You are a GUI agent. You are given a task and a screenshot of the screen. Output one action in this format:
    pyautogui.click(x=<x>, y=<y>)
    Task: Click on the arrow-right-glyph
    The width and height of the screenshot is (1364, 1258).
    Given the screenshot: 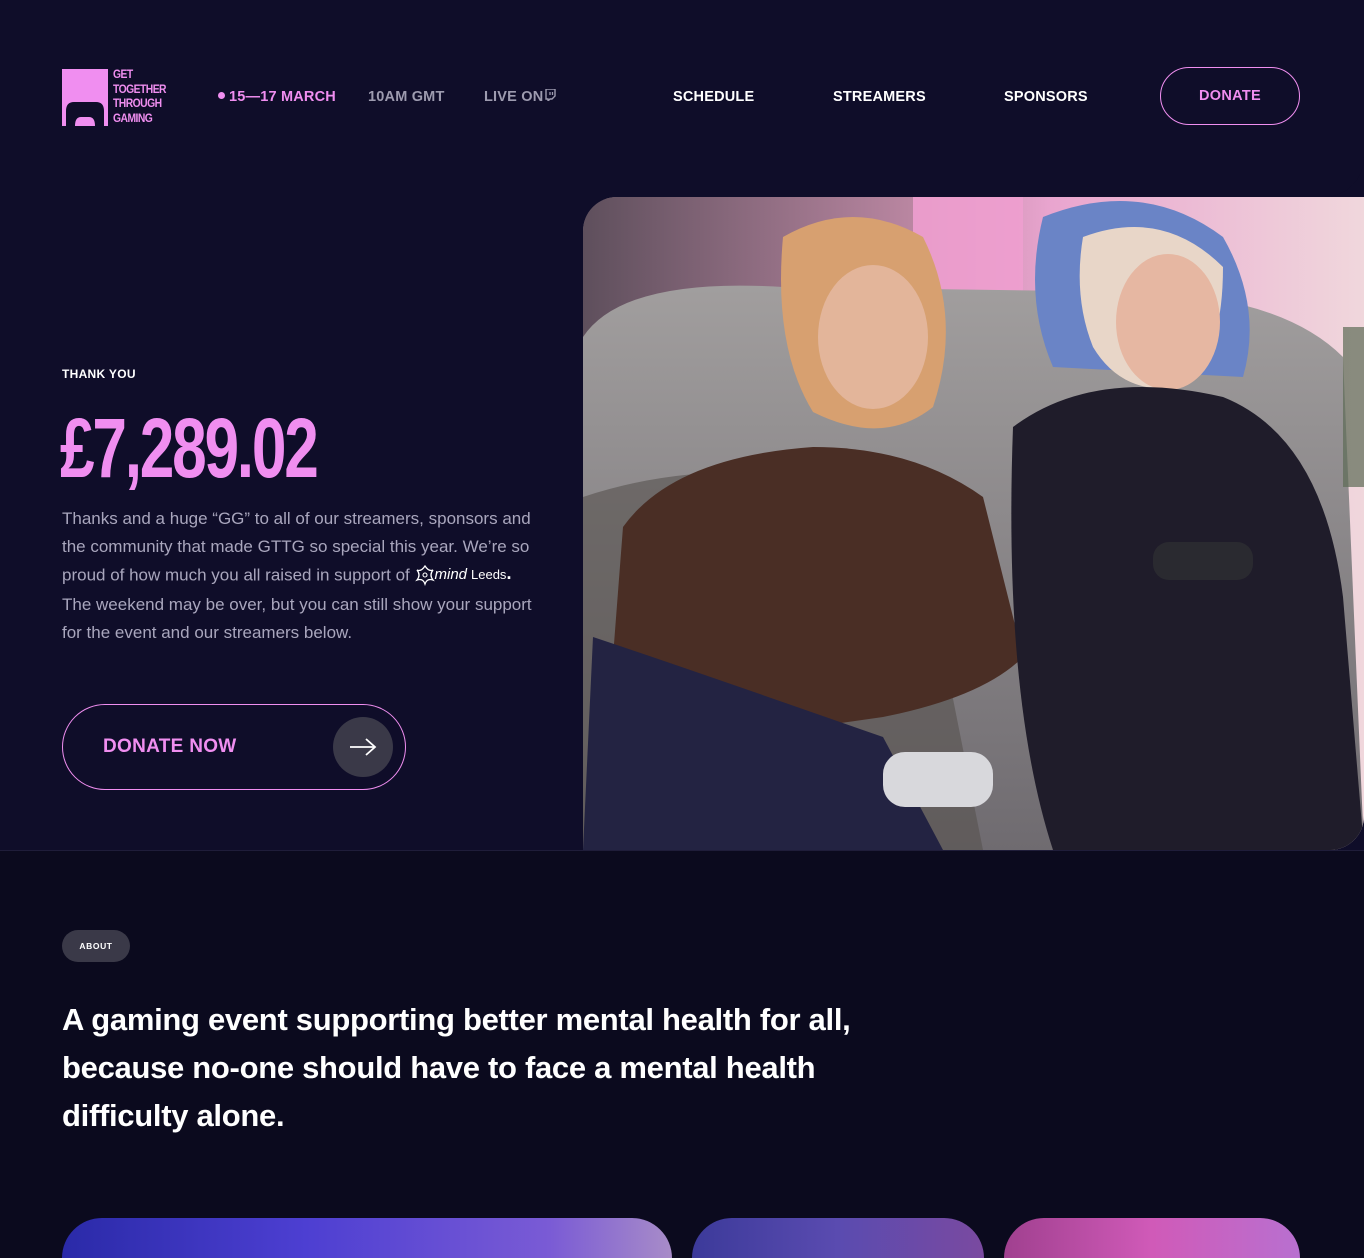 What is the action you would take?
    pyautogui.click(x=363, y=747)
    